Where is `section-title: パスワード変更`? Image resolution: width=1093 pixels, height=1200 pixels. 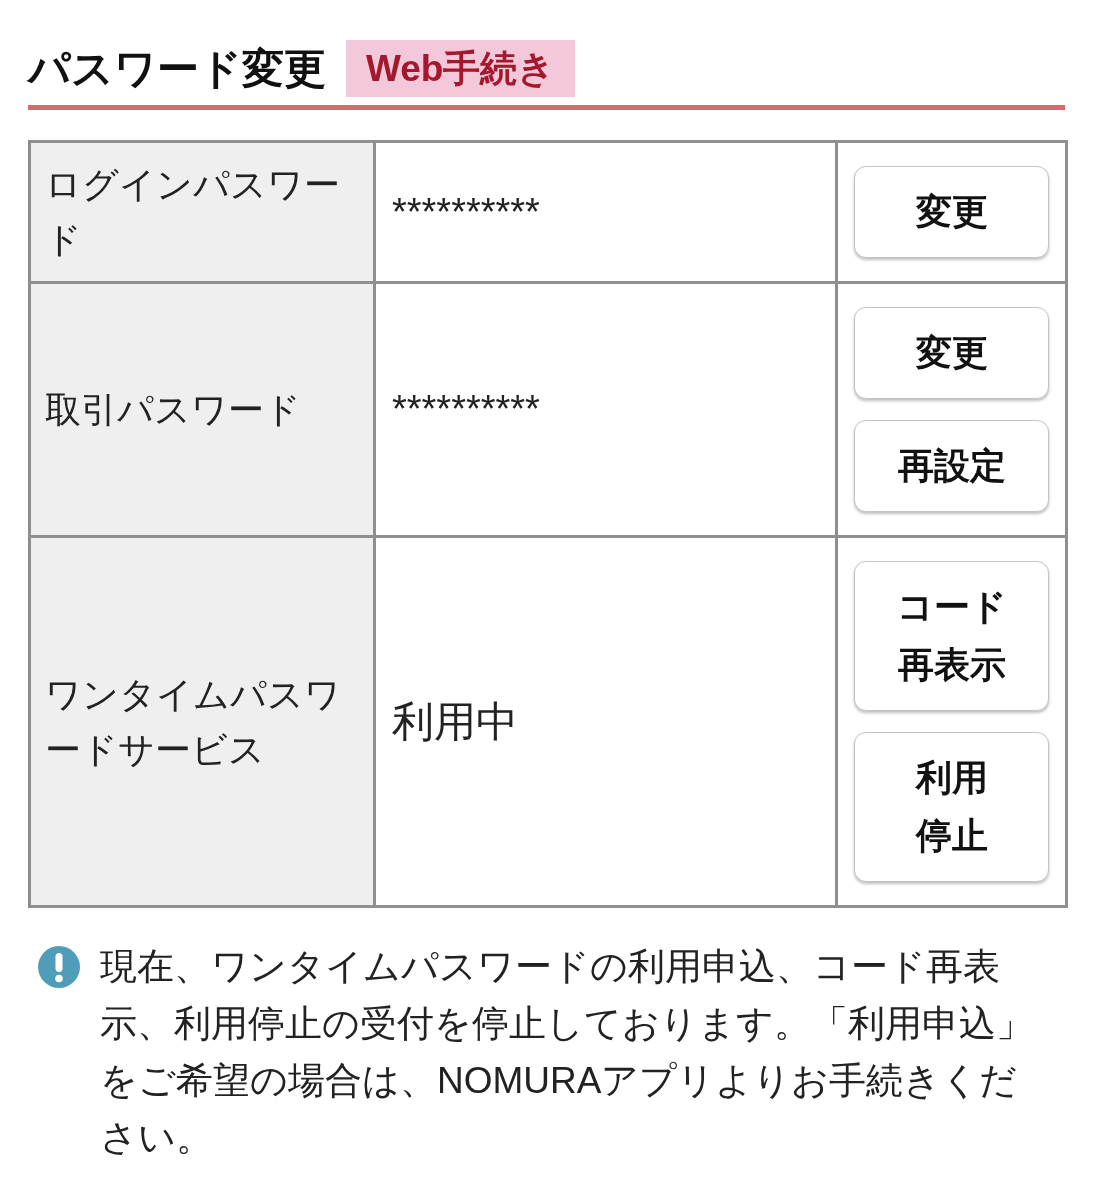
section-title: パスワード変更 is located at coordinates (177, 69).